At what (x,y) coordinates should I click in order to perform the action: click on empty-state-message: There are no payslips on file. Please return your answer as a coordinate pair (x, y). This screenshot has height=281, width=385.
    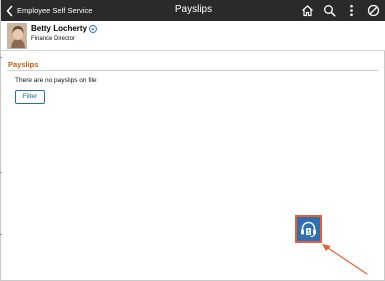
    Looking at the image, I should click on (56, 80).